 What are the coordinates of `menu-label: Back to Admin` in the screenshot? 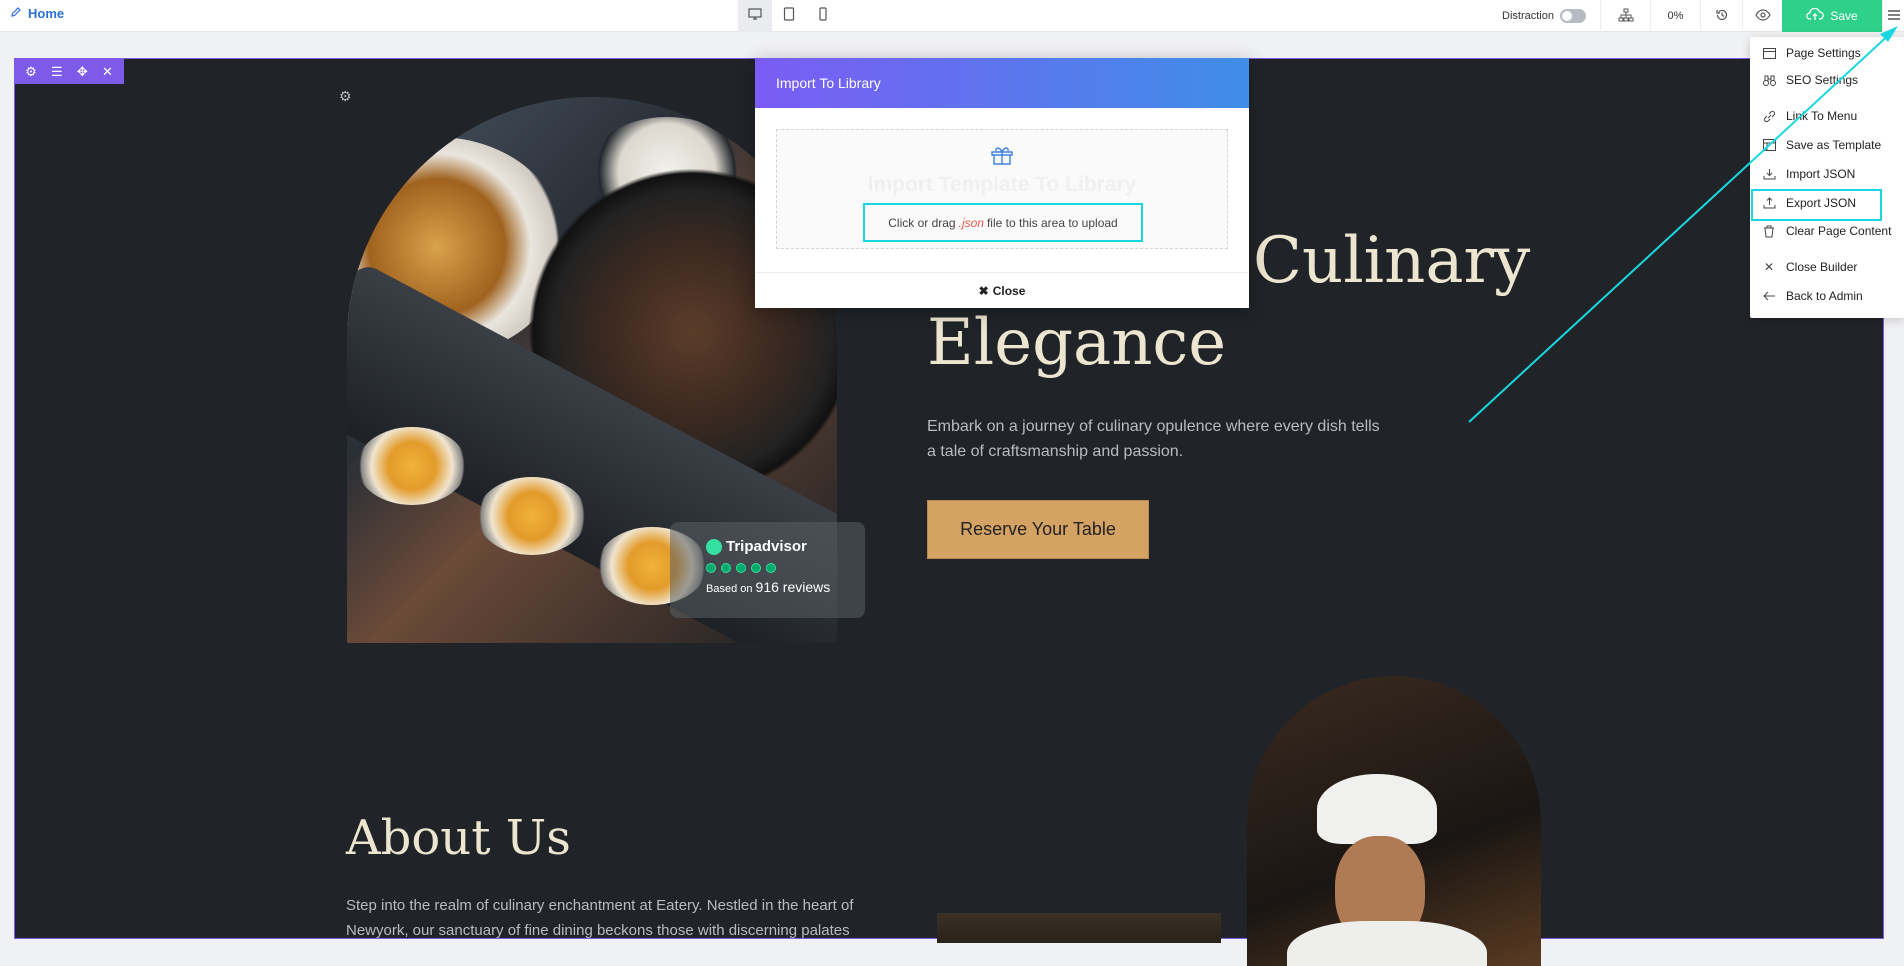 It's located at (1824, 296).